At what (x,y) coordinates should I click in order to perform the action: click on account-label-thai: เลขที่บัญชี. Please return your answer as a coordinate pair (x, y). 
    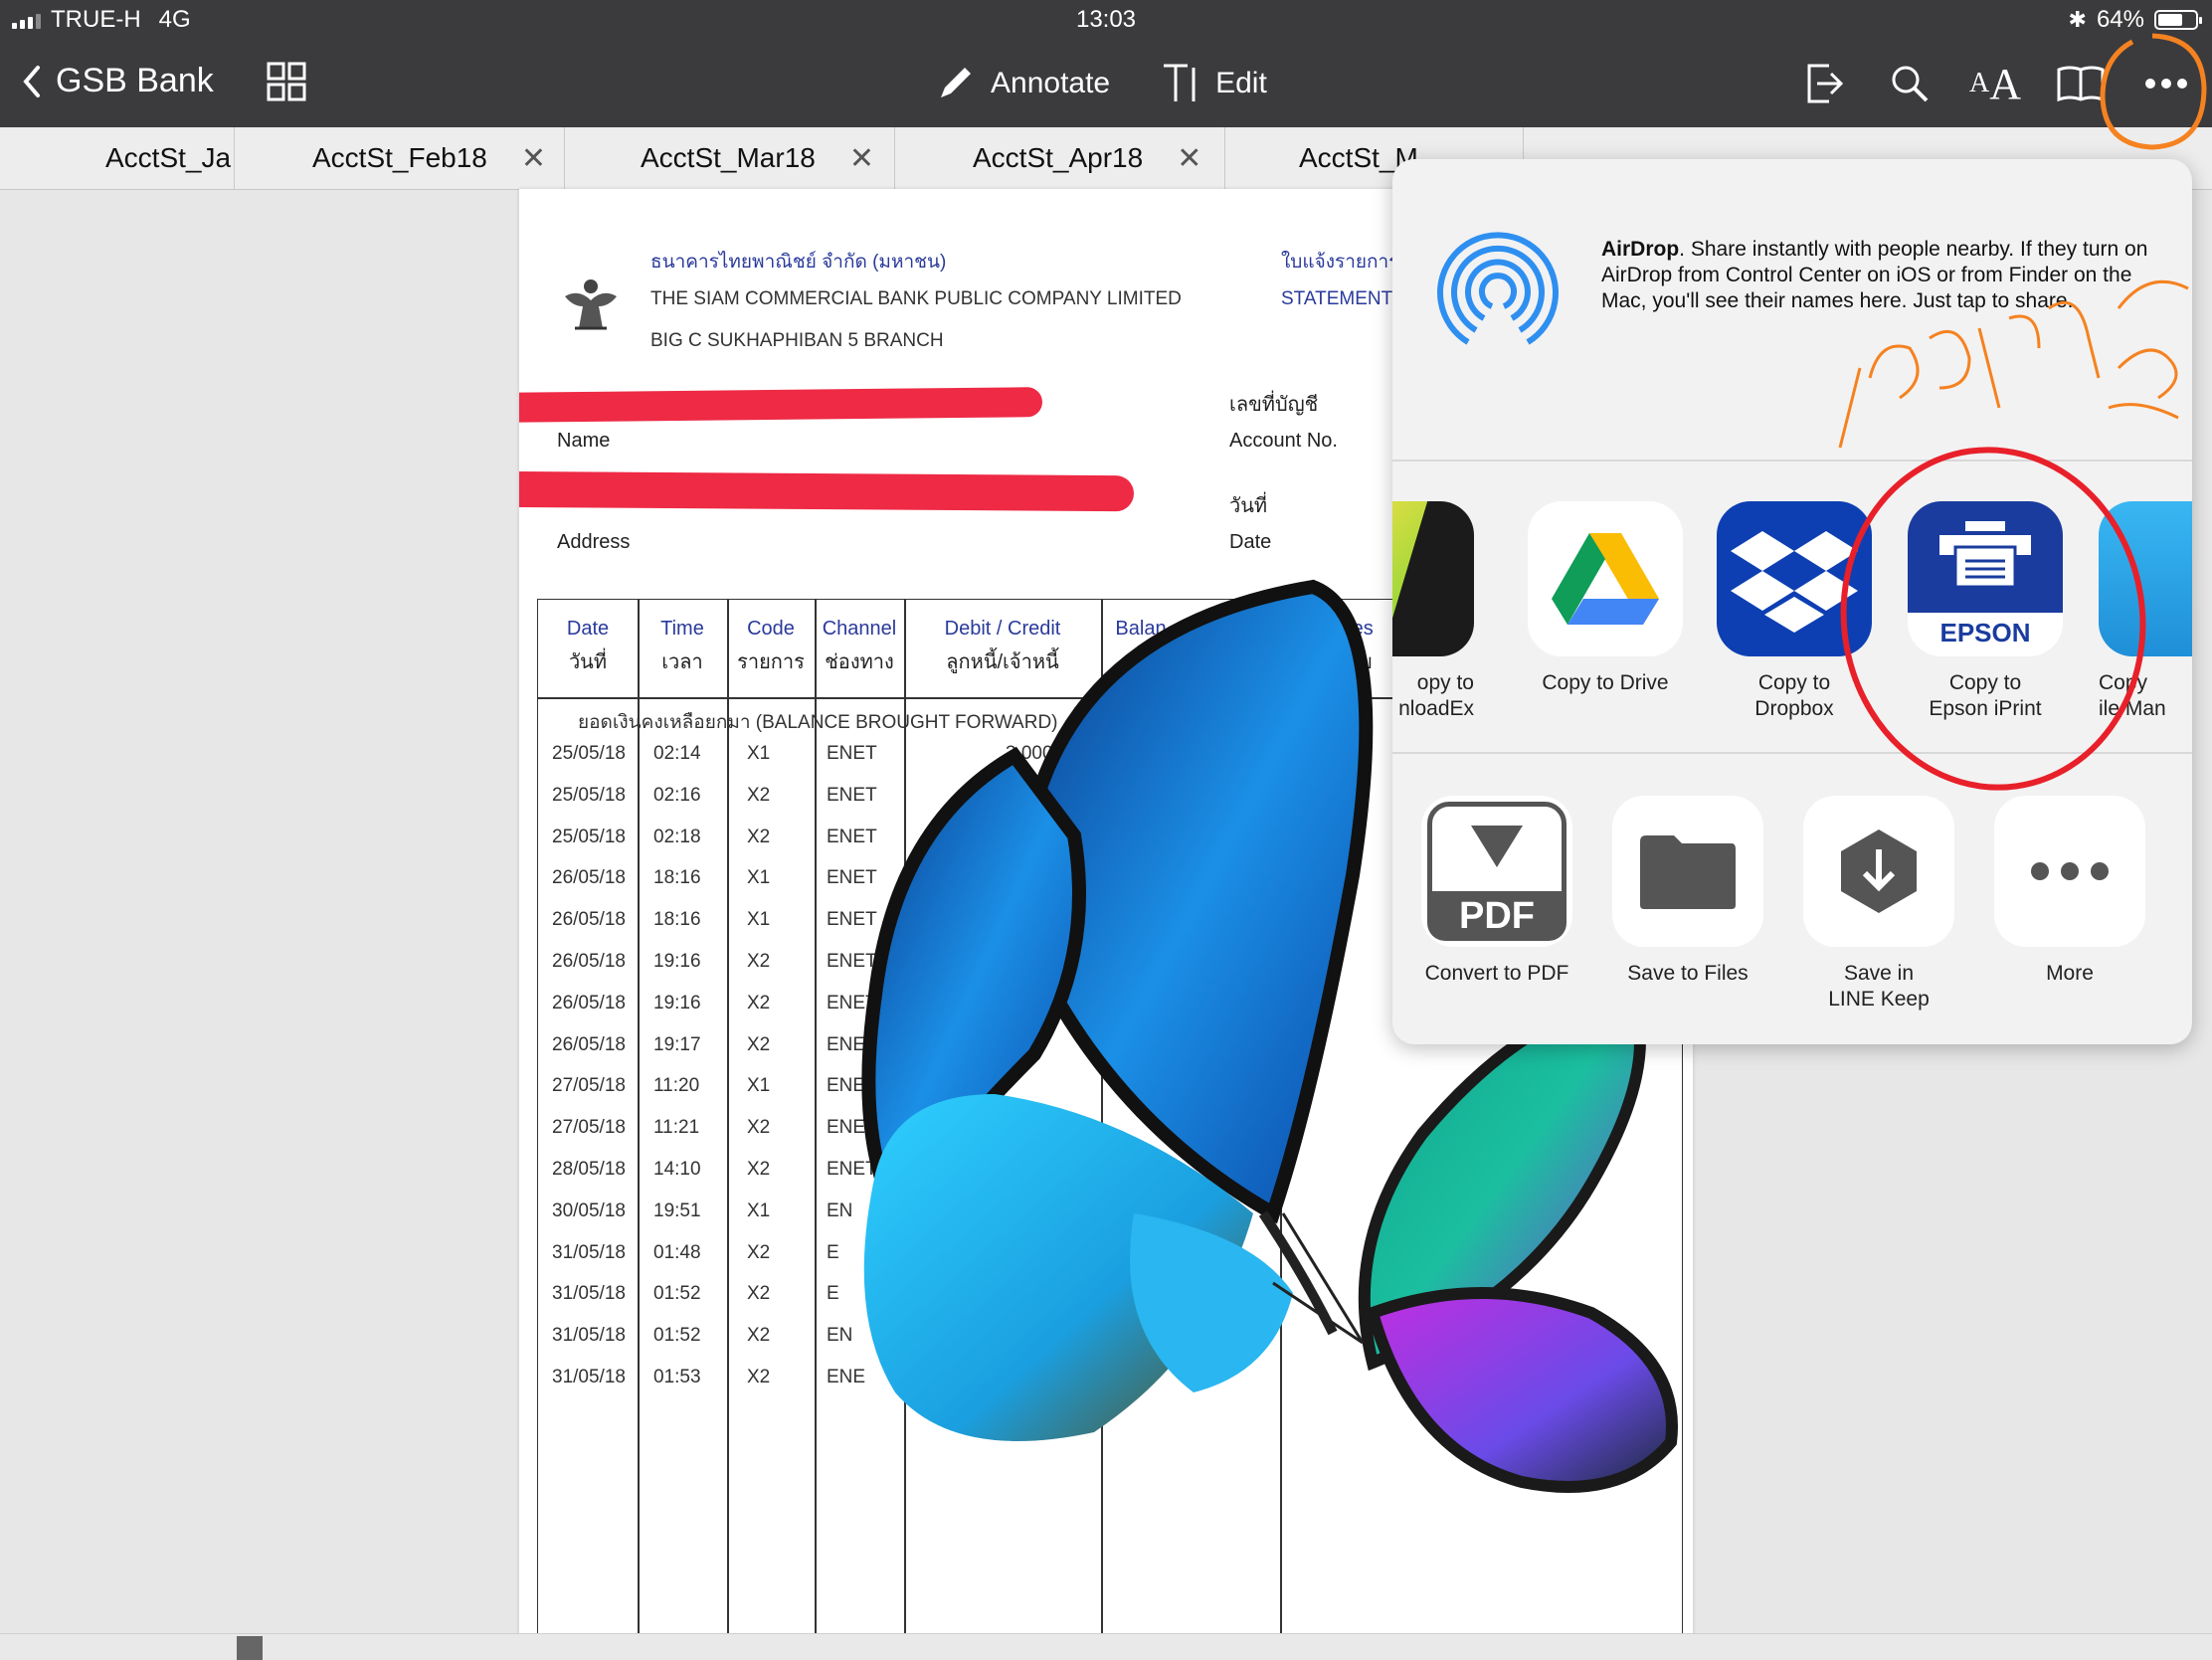
    Looking at the image, I should click on (1274, 405).